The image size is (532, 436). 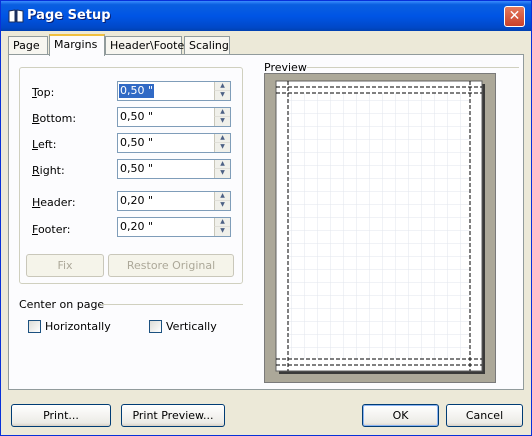 What do you see at coordinates (16, 16) in the screenshot?
I see `book-icon` at bounding box center [16, 16].